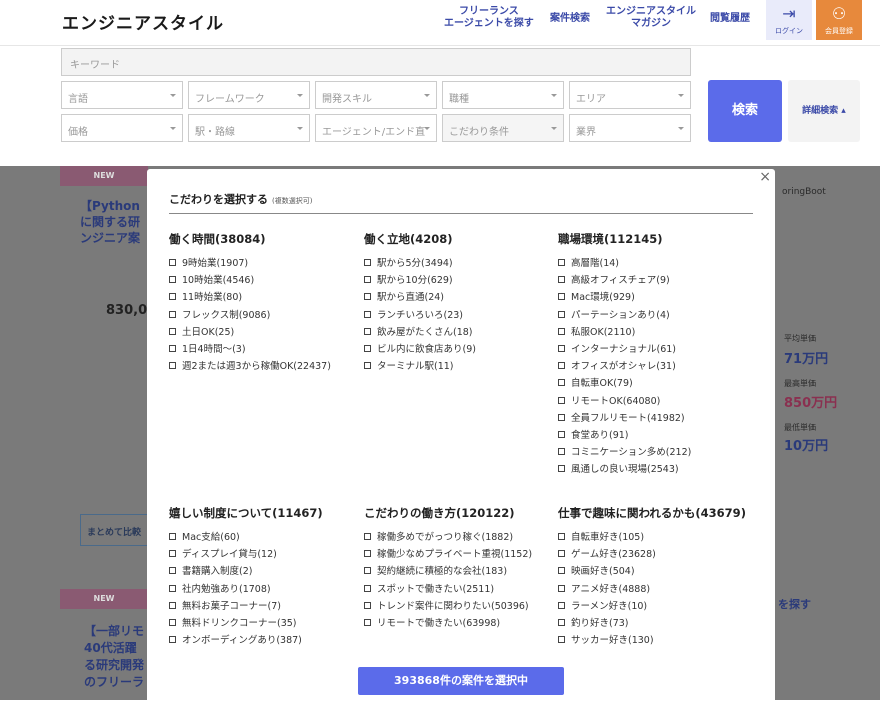 This screenshot has width=880, height=709. I want to click on keyword-input: キーワード, so click(376, 62).